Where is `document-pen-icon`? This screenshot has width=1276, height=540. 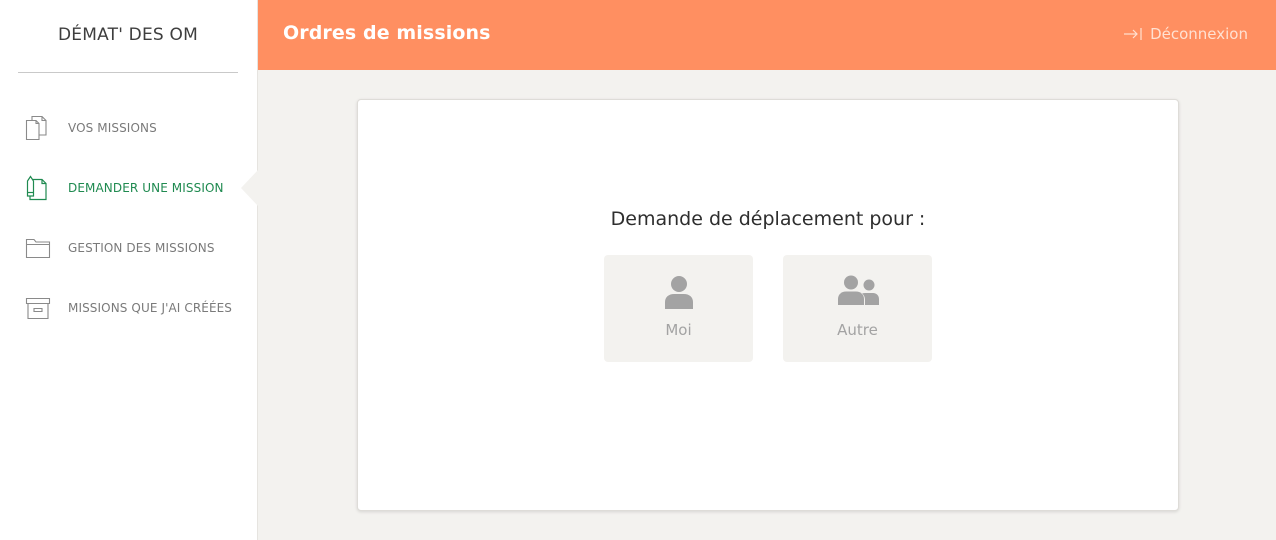
document-pen-icon is located at coordinates (38, 188).